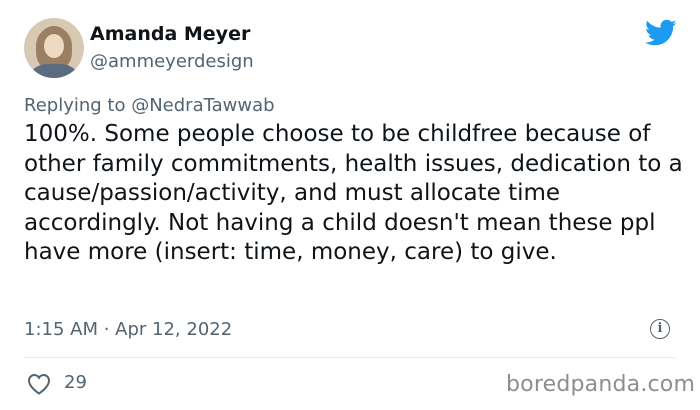 The image size is (700, 410). Describe the element at coordinates (660, 329) in the screenshot. I see `info-icon: i` at that location.